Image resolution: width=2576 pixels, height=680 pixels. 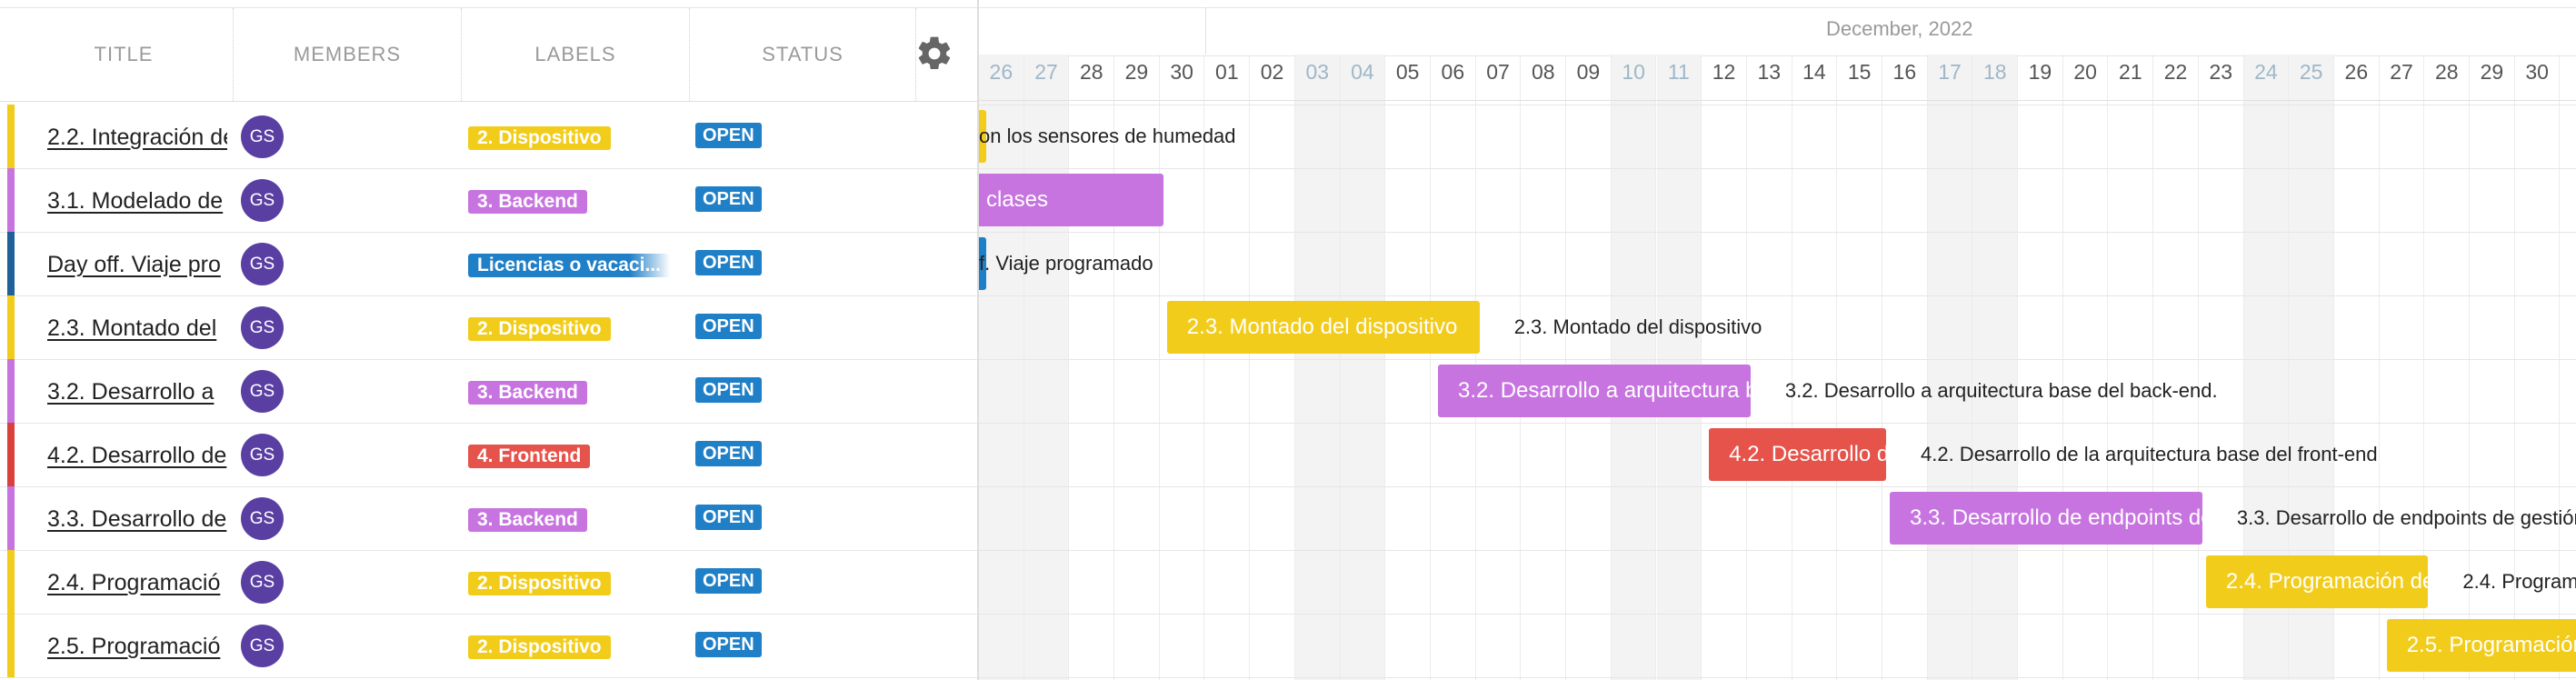 I want to click on task-title-link: 3.3. Desarrollo de, so click(x=137, y=519).